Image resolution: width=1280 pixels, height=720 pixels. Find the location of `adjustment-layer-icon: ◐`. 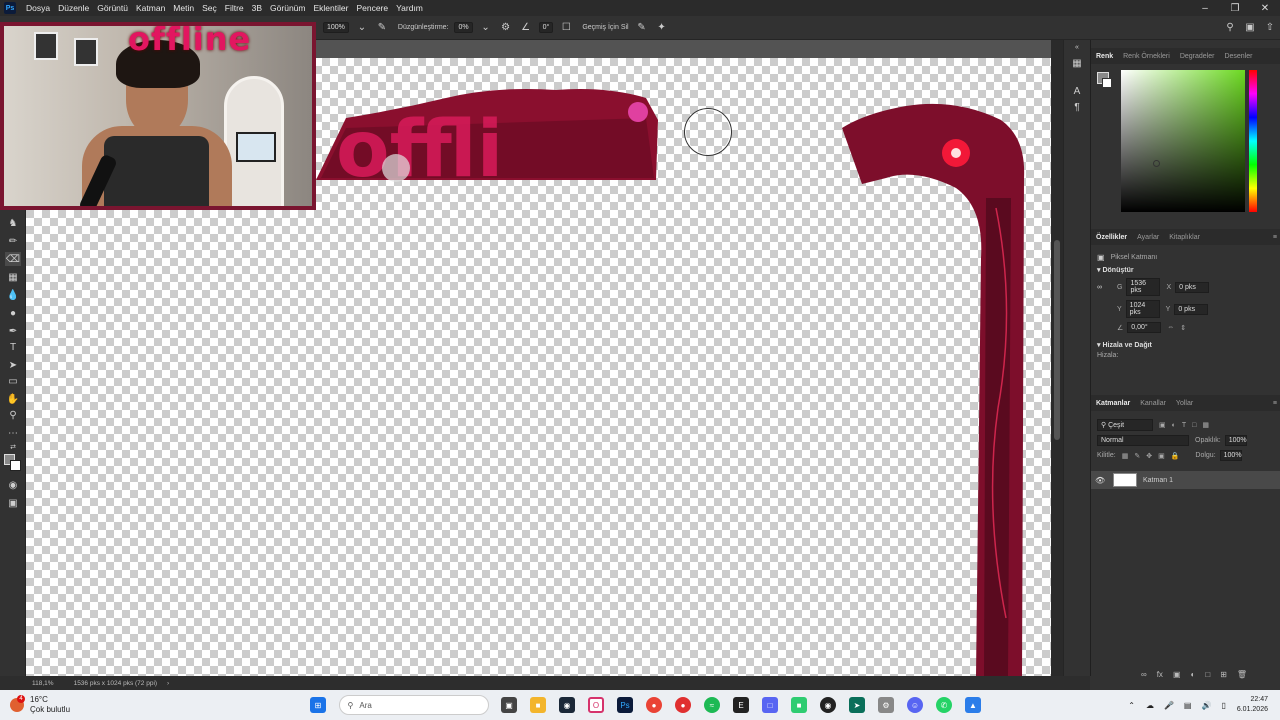

adjustment-layer-icon: ◐ is located at coordinates (1193, 674).